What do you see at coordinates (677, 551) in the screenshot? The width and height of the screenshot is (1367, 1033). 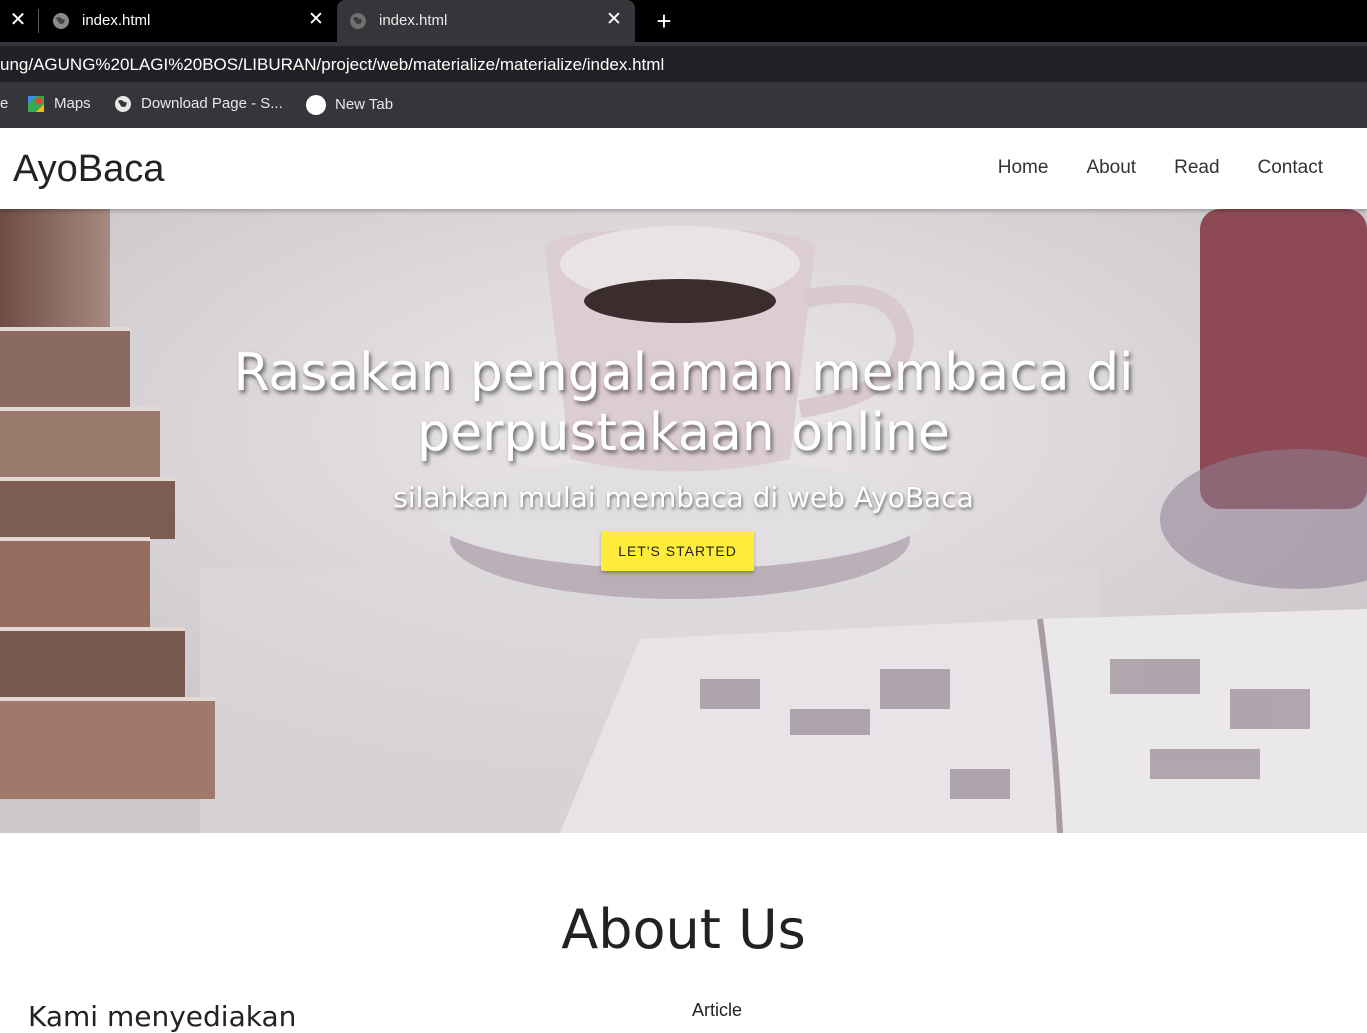 I see `lets-started-button: LET'S STARTED` at bounding box center [677, 551].